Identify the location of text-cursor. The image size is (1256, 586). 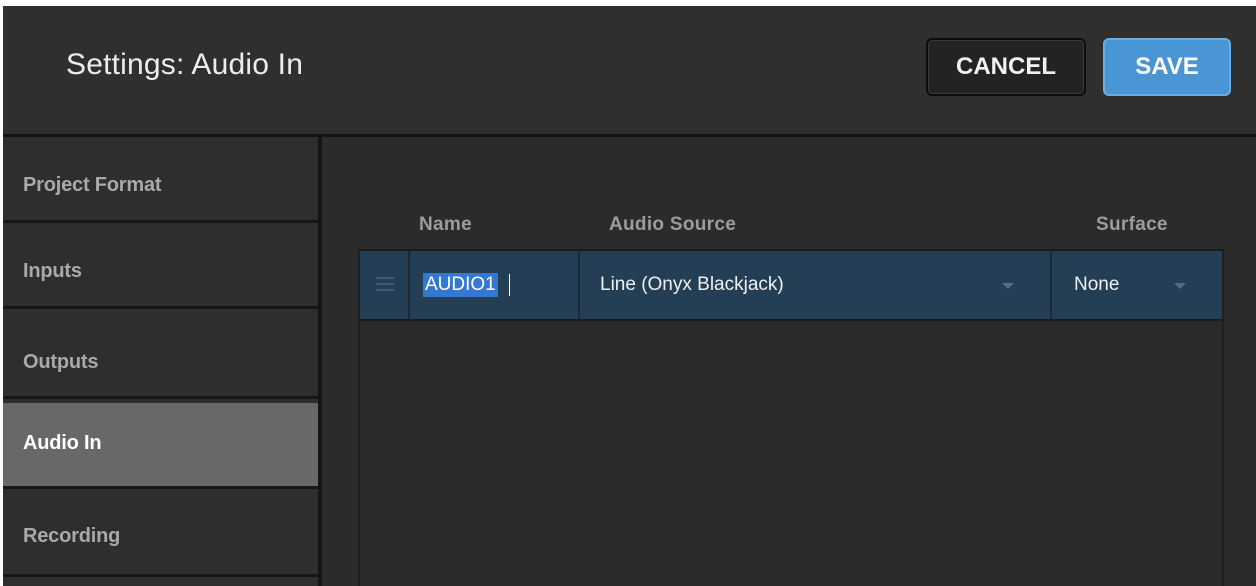
(509, 285).